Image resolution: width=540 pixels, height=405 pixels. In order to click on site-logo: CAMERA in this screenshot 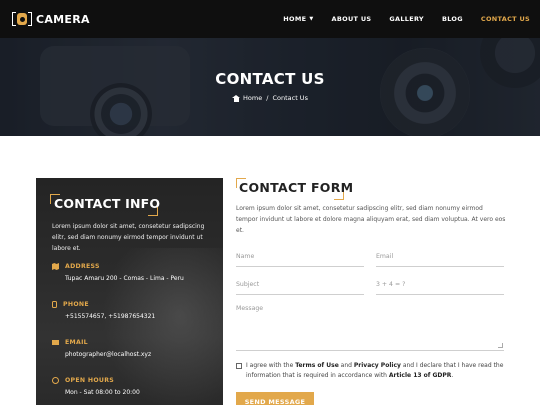, I will do `click(51, 19)`.